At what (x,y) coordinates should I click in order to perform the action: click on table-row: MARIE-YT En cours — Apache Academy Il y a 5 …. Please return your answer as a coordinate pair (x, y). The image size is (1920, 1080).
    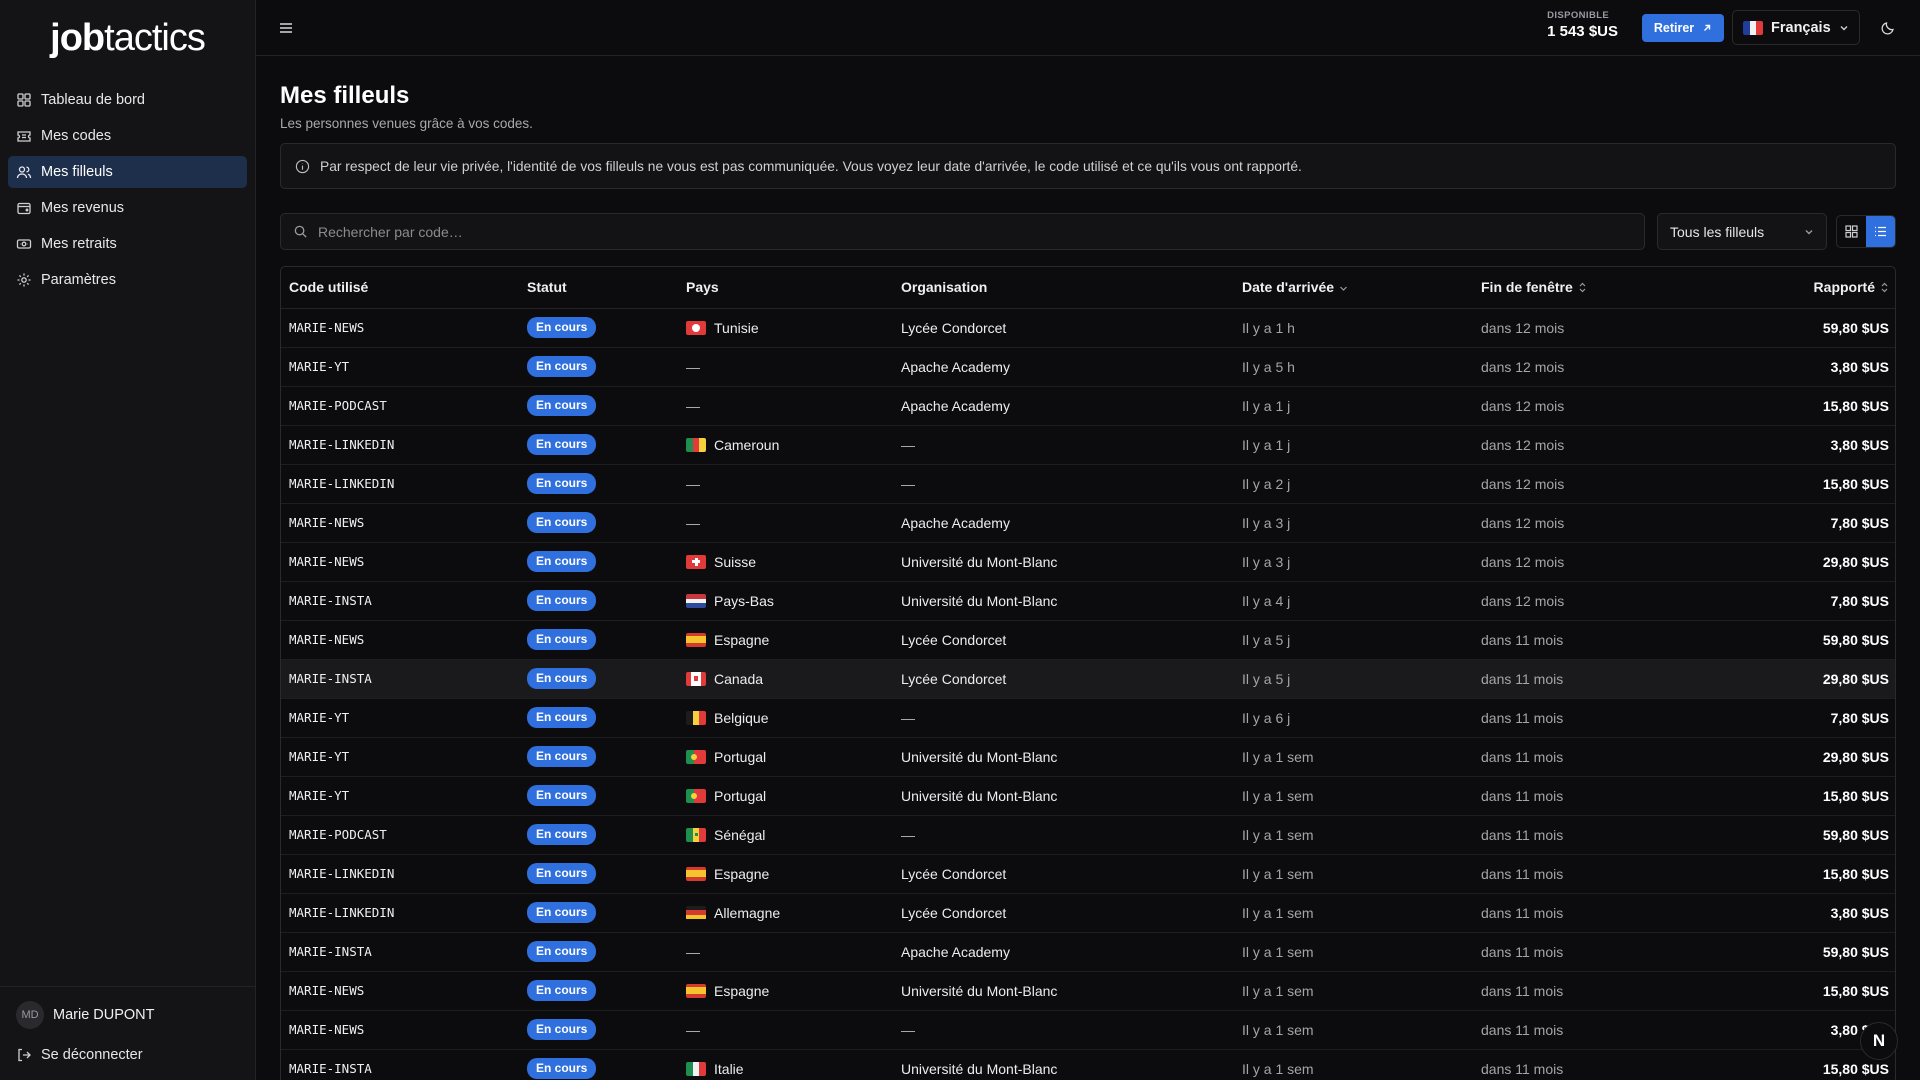
    Looking at the image, I should click on (1088, 367).